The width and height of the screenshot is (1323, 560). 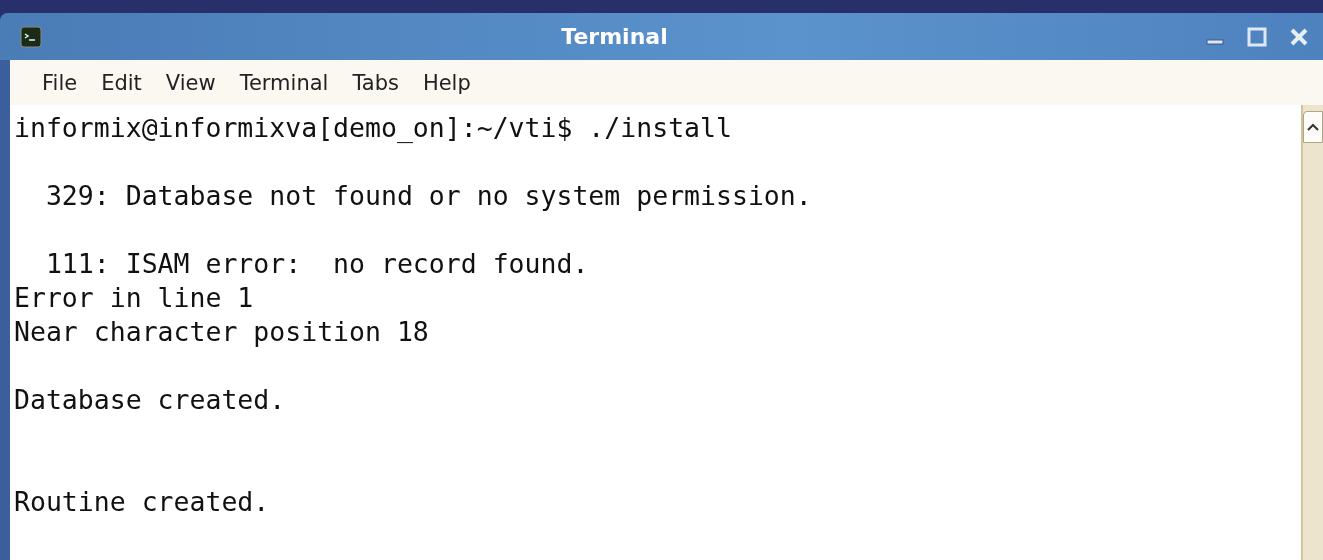 I want to click on terminal-line: informix@informixva[demo_on]:~/vti$ ./install, so click(x=373, y=128).